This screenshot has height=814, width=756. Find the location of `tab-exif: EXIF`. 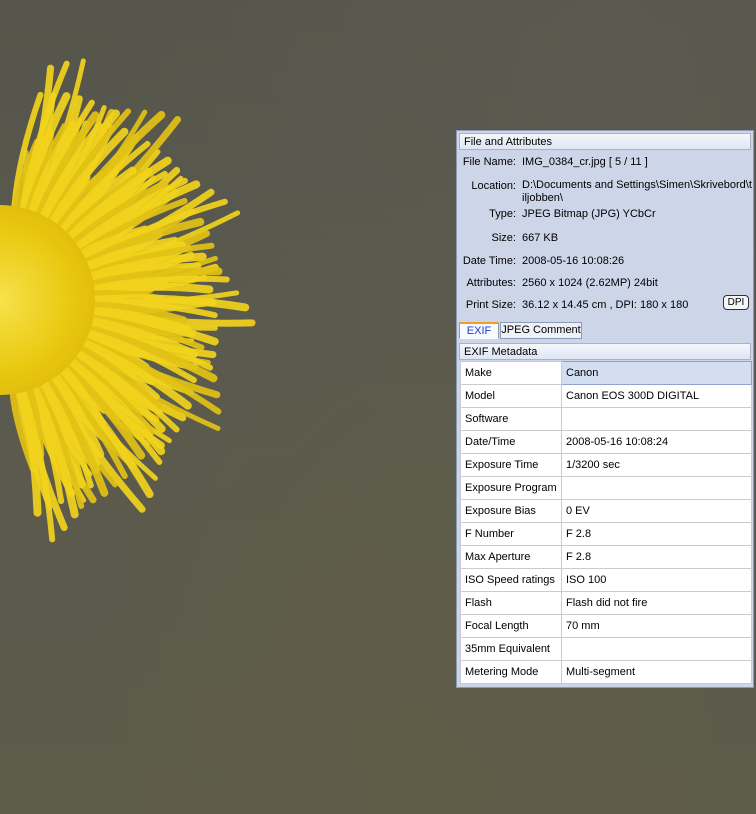

tab-exif: EXIF is located at coordinates (479, 330).